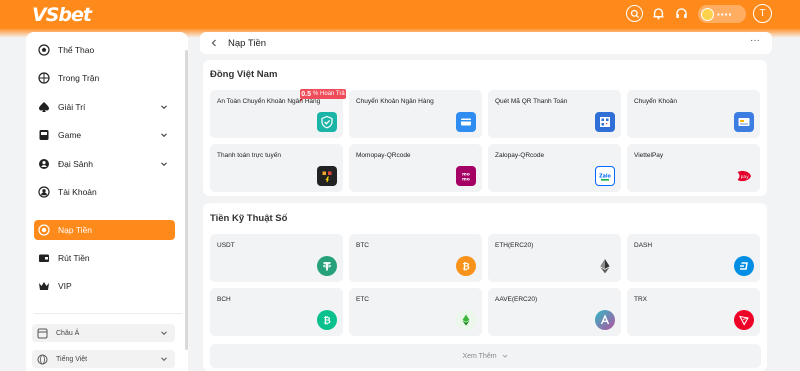  Describe the element at coordinates (108, 313) in the screenshot. I see `sidebar-divider` at that location.